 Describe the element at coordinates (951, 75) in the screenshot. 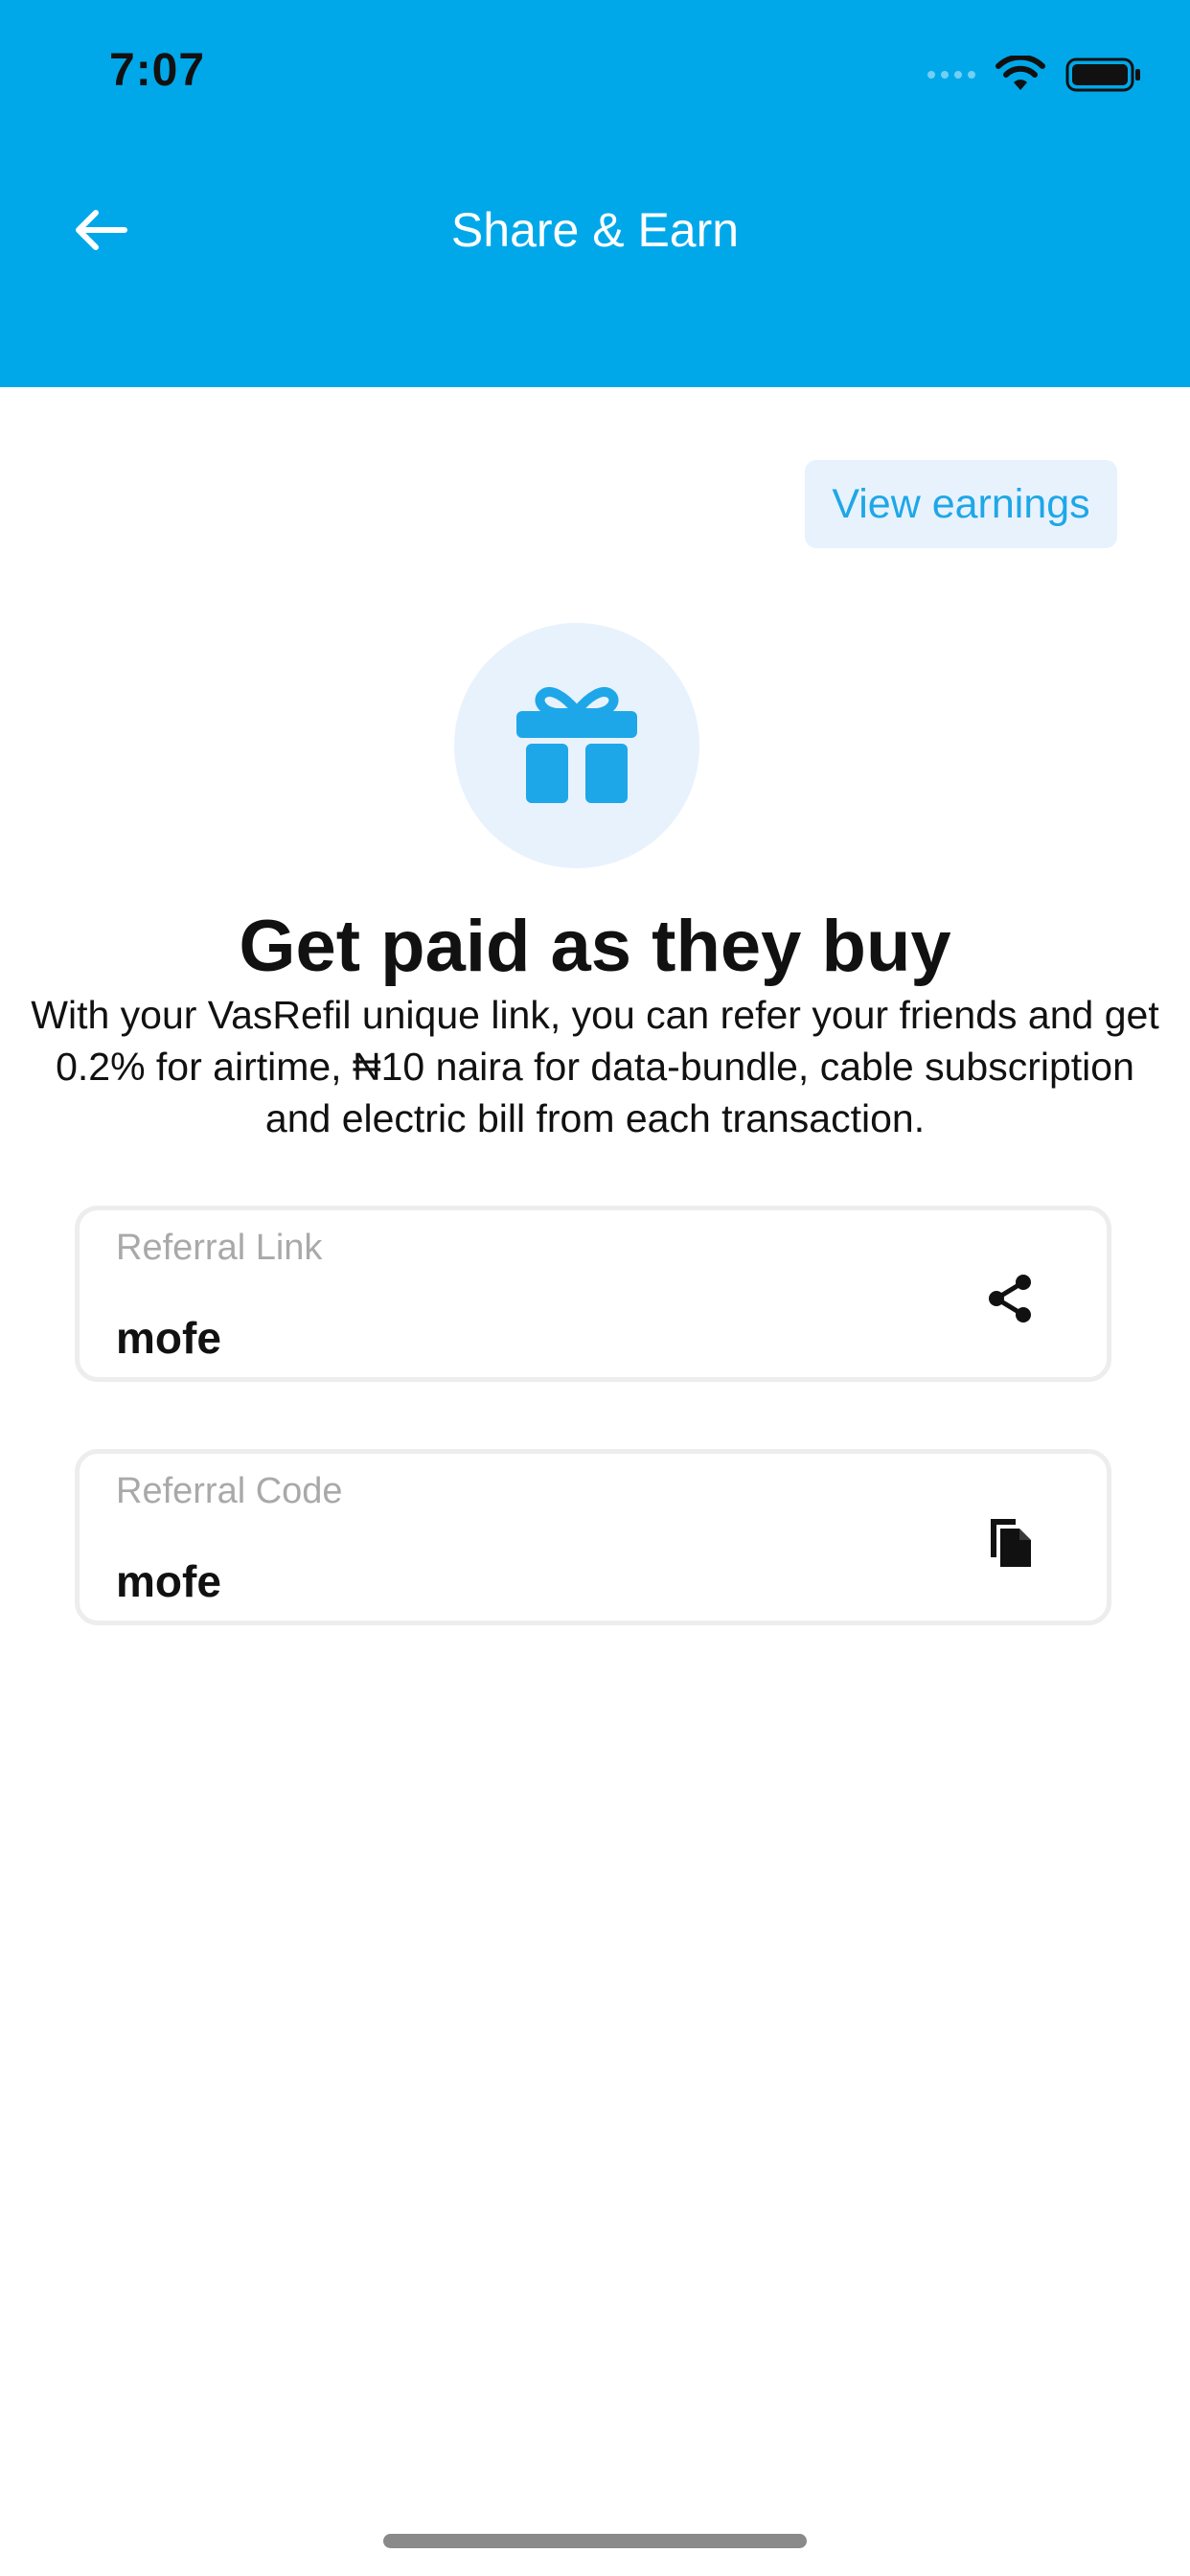

I see `cellular-signal-icon` at that location.